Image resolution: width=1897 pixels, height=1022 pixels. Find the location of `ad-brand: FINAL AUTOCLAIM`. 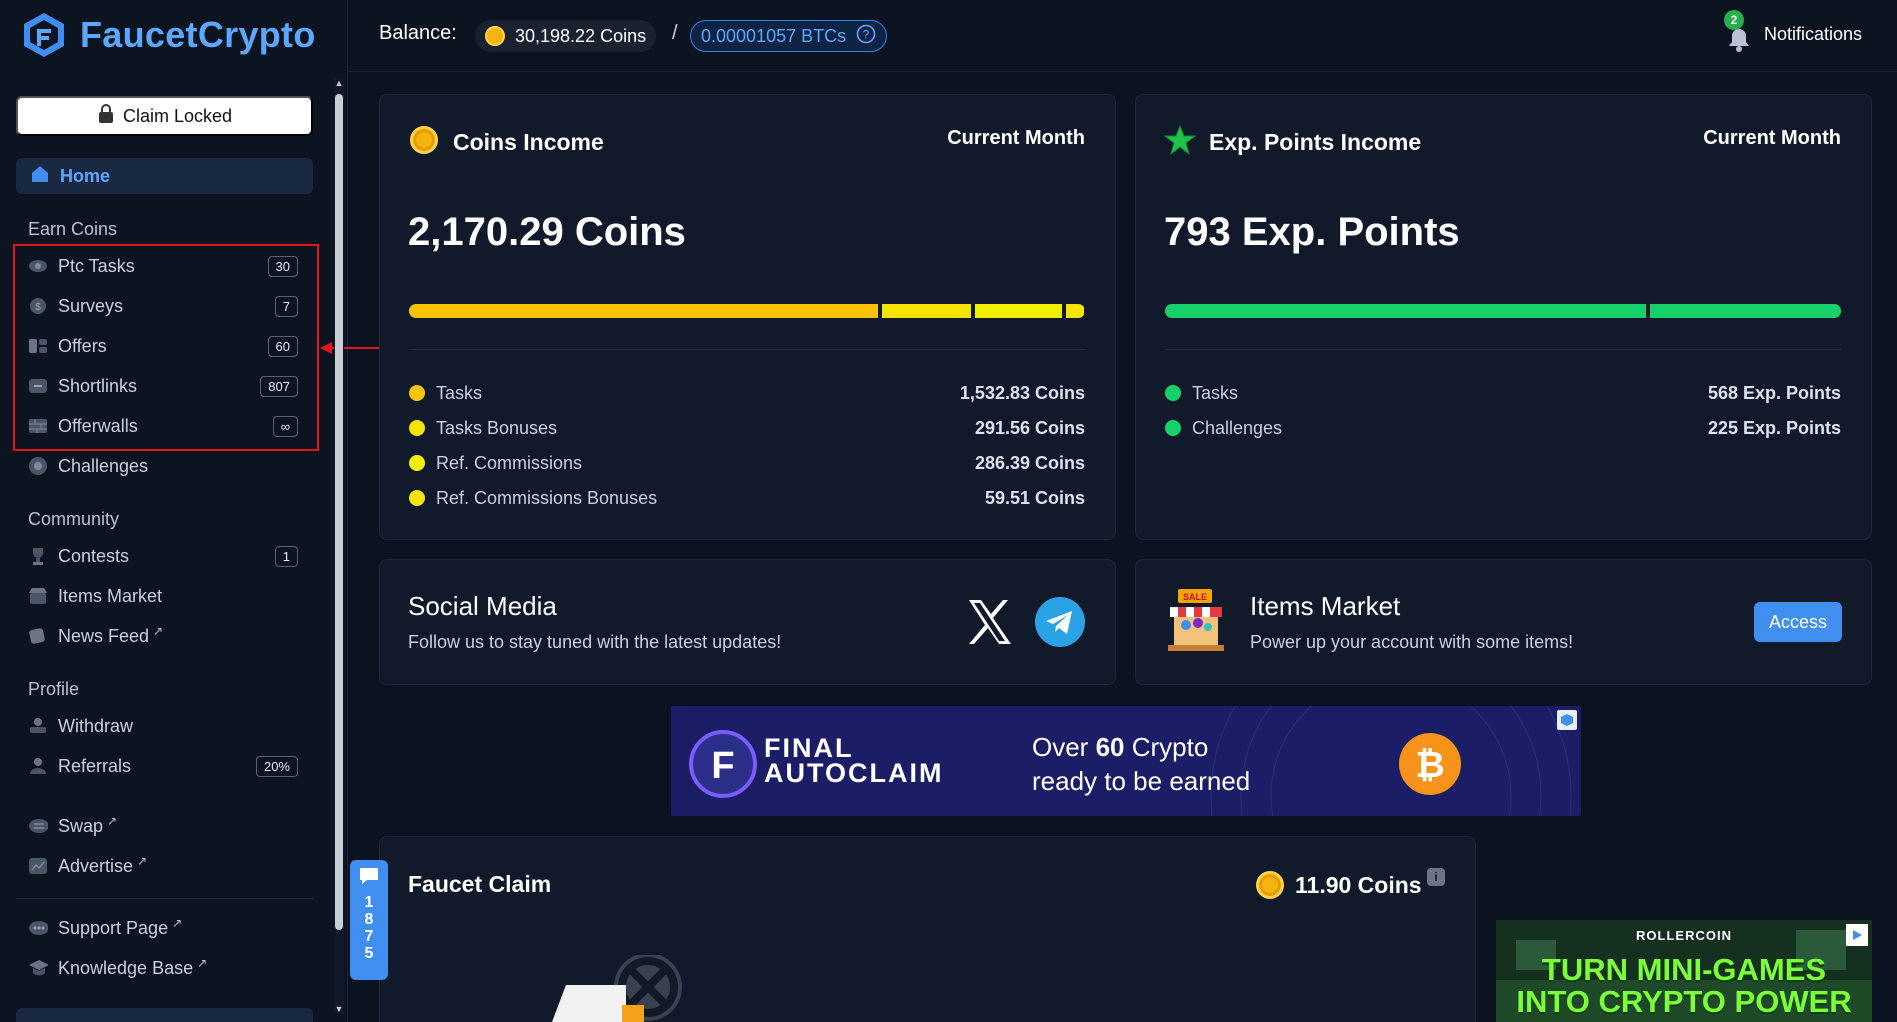

ad-brand: FINAL AUTOCLAIM is located at coordinates (854, 760).